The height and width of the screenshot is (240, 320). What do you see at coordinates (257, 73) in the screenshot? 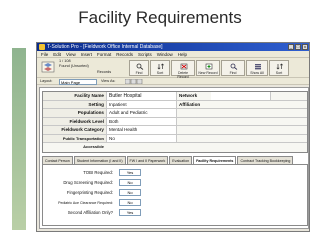
I see `show-all-label: Show All` at bounding box center [257, 73].